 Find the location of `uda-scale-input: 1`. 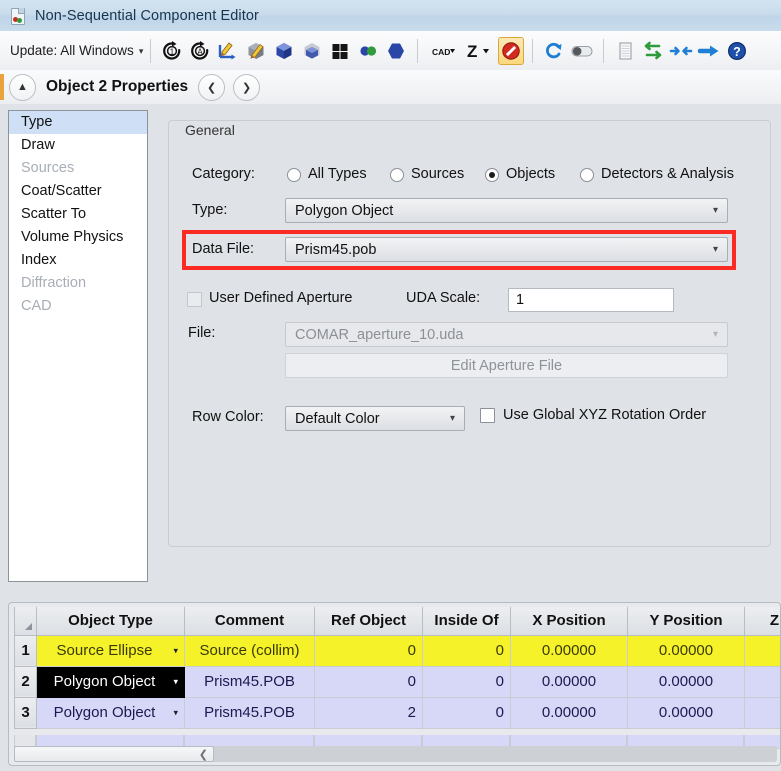

uda-scale-input: 1 is located at coordinates (591, 300).